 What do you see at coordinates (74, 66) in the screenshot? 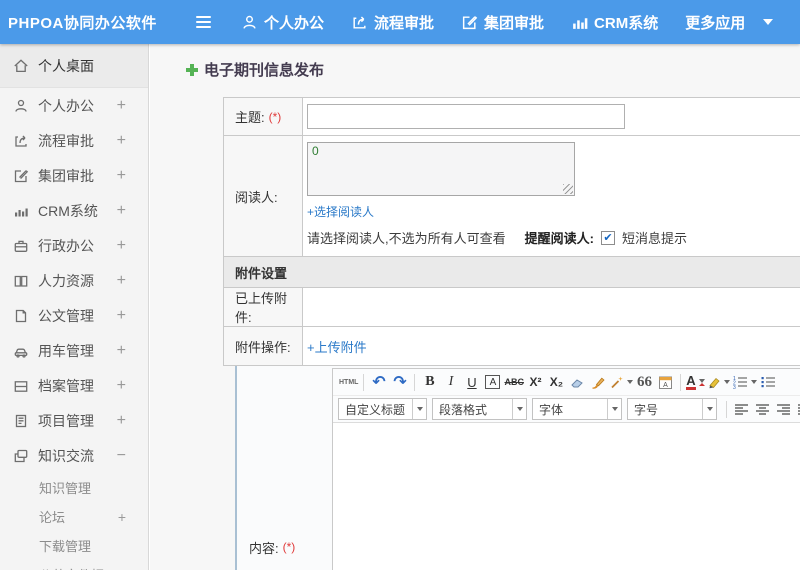
I see `sidebar-item-desktop: 个人桌面` at bounding box center [74, 66].